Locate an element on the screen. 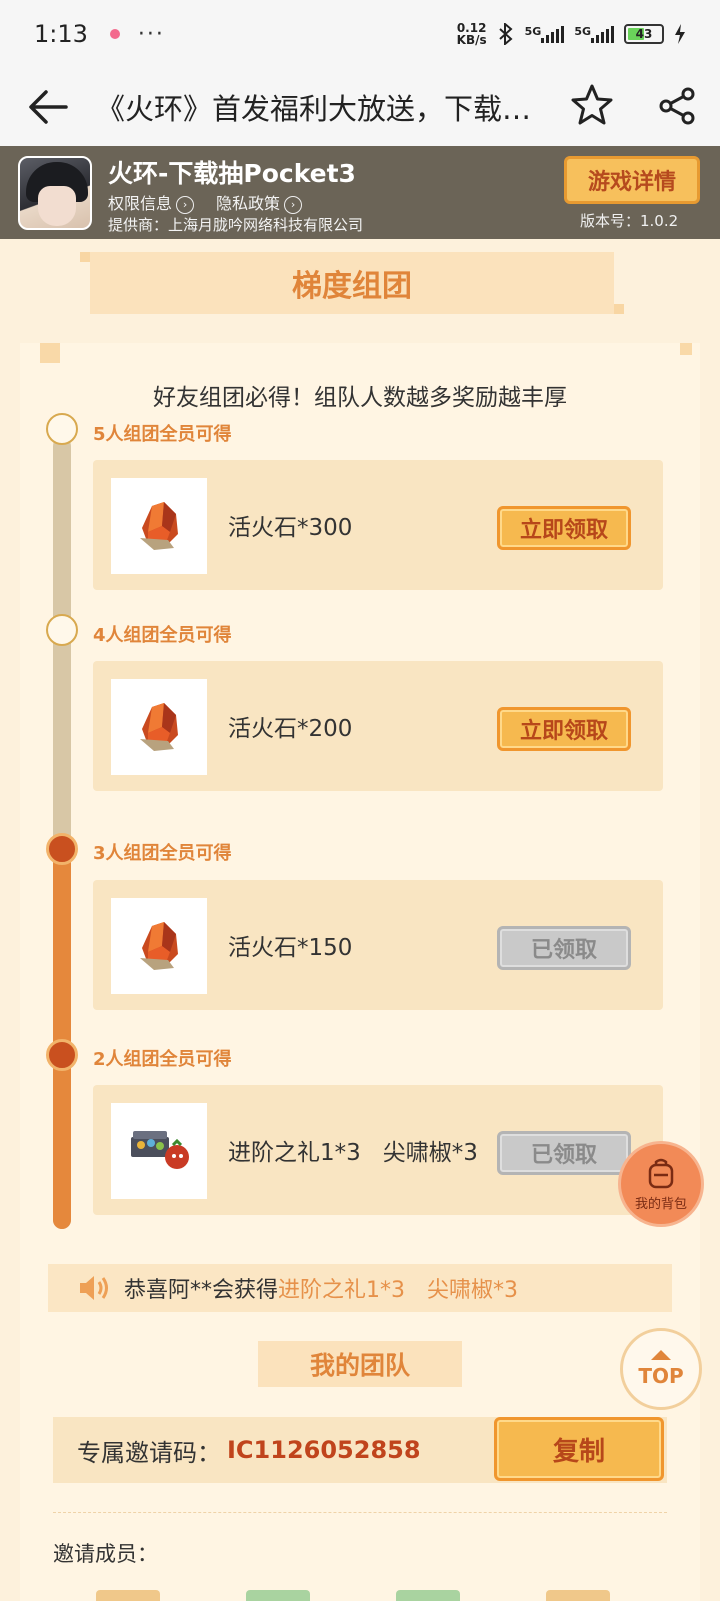 This screenshot has height=1601, width=720. invite-code-box: 专属邀请码： IC1126052858 复制 is located at coordinates (360, 1450).